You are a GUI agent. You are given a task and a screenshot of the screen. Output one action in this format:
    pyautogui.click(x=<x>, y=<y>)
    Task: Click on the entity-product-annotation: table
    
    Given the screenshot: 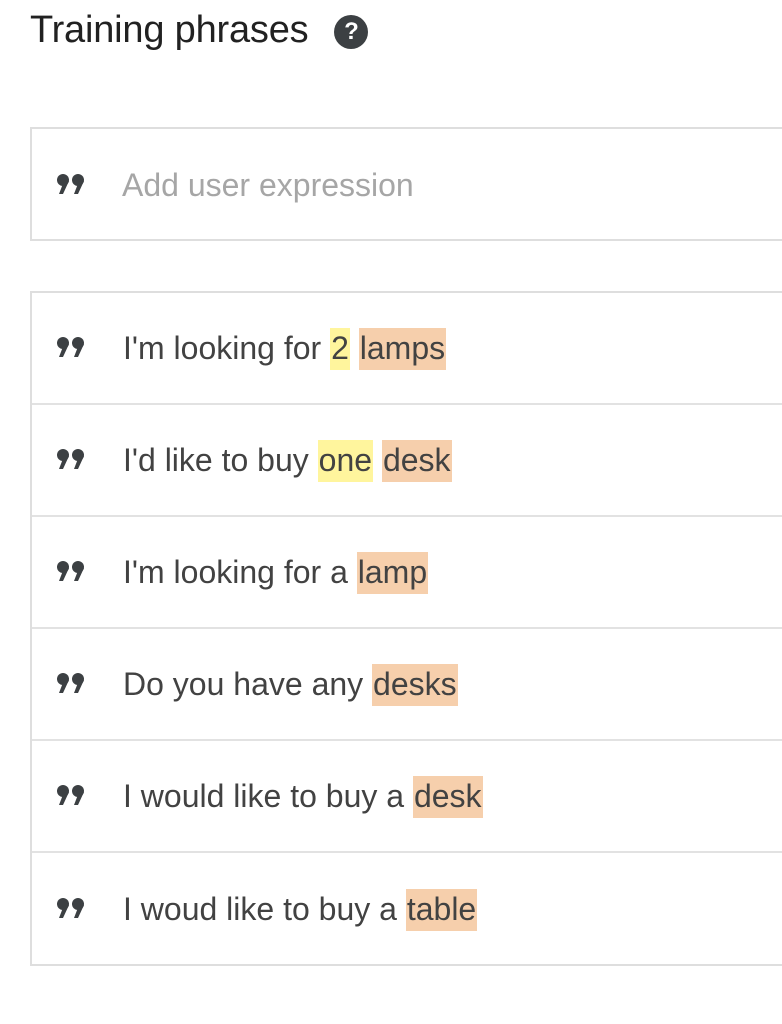 What is the action you would take?
    pyautogui.click(x=441, y=910)
    